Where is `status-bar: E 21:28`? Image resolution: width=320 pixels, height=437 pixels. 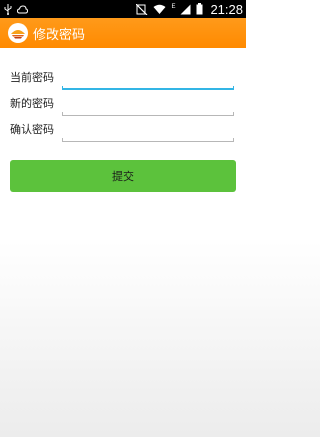 status-bar: E 21:28 is located at coordinates (123, 9).